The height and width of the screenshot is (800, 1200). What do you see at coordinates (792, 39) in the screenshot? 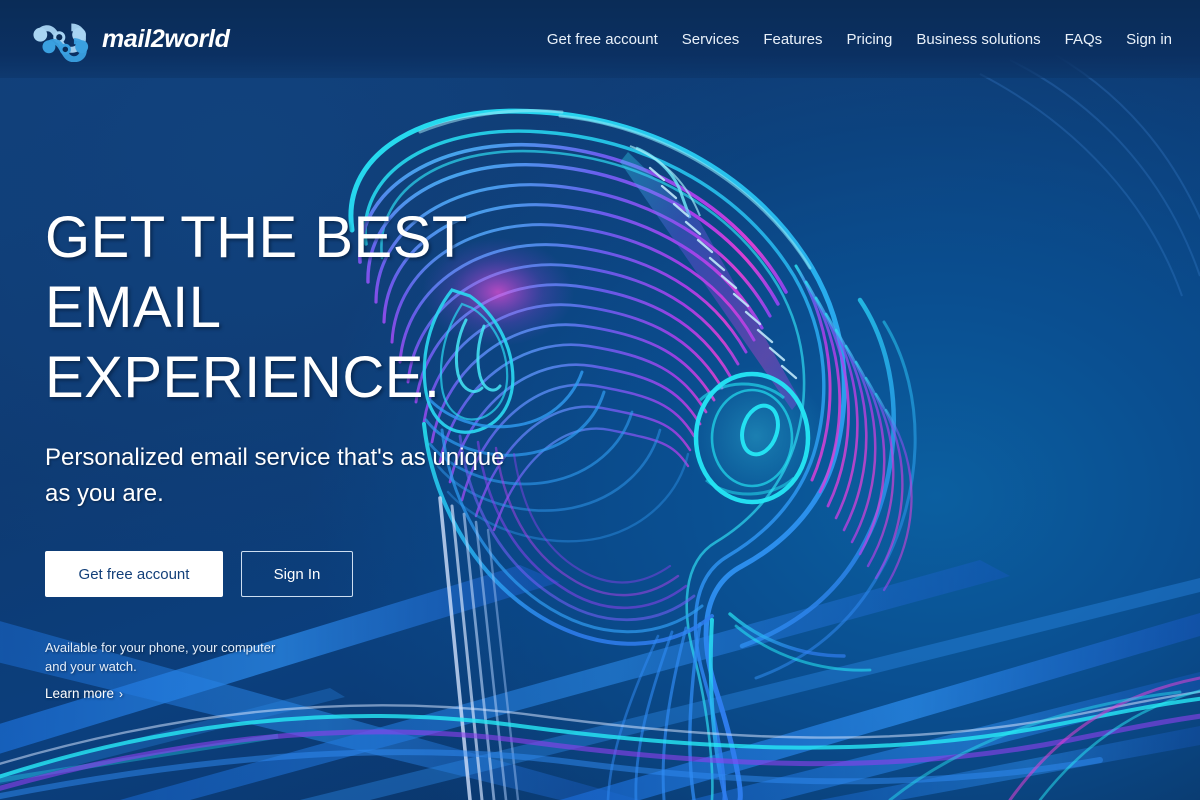
I see `nav-features: Features` at bounding box center [792, 39].